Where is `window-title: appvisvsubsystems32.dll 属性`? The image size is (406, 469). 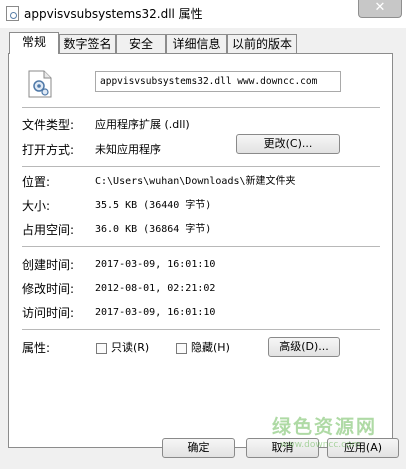
window-title: appvisvsubsystems32.dll 属性 is located at coordinates (113, 14).